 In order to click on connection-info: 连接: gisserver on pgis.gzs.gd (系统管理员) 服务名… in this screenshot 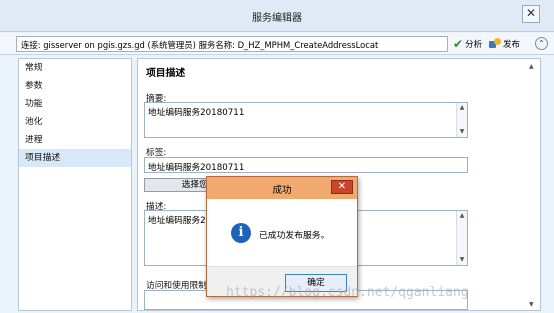, I will do `click(232, 44)`.